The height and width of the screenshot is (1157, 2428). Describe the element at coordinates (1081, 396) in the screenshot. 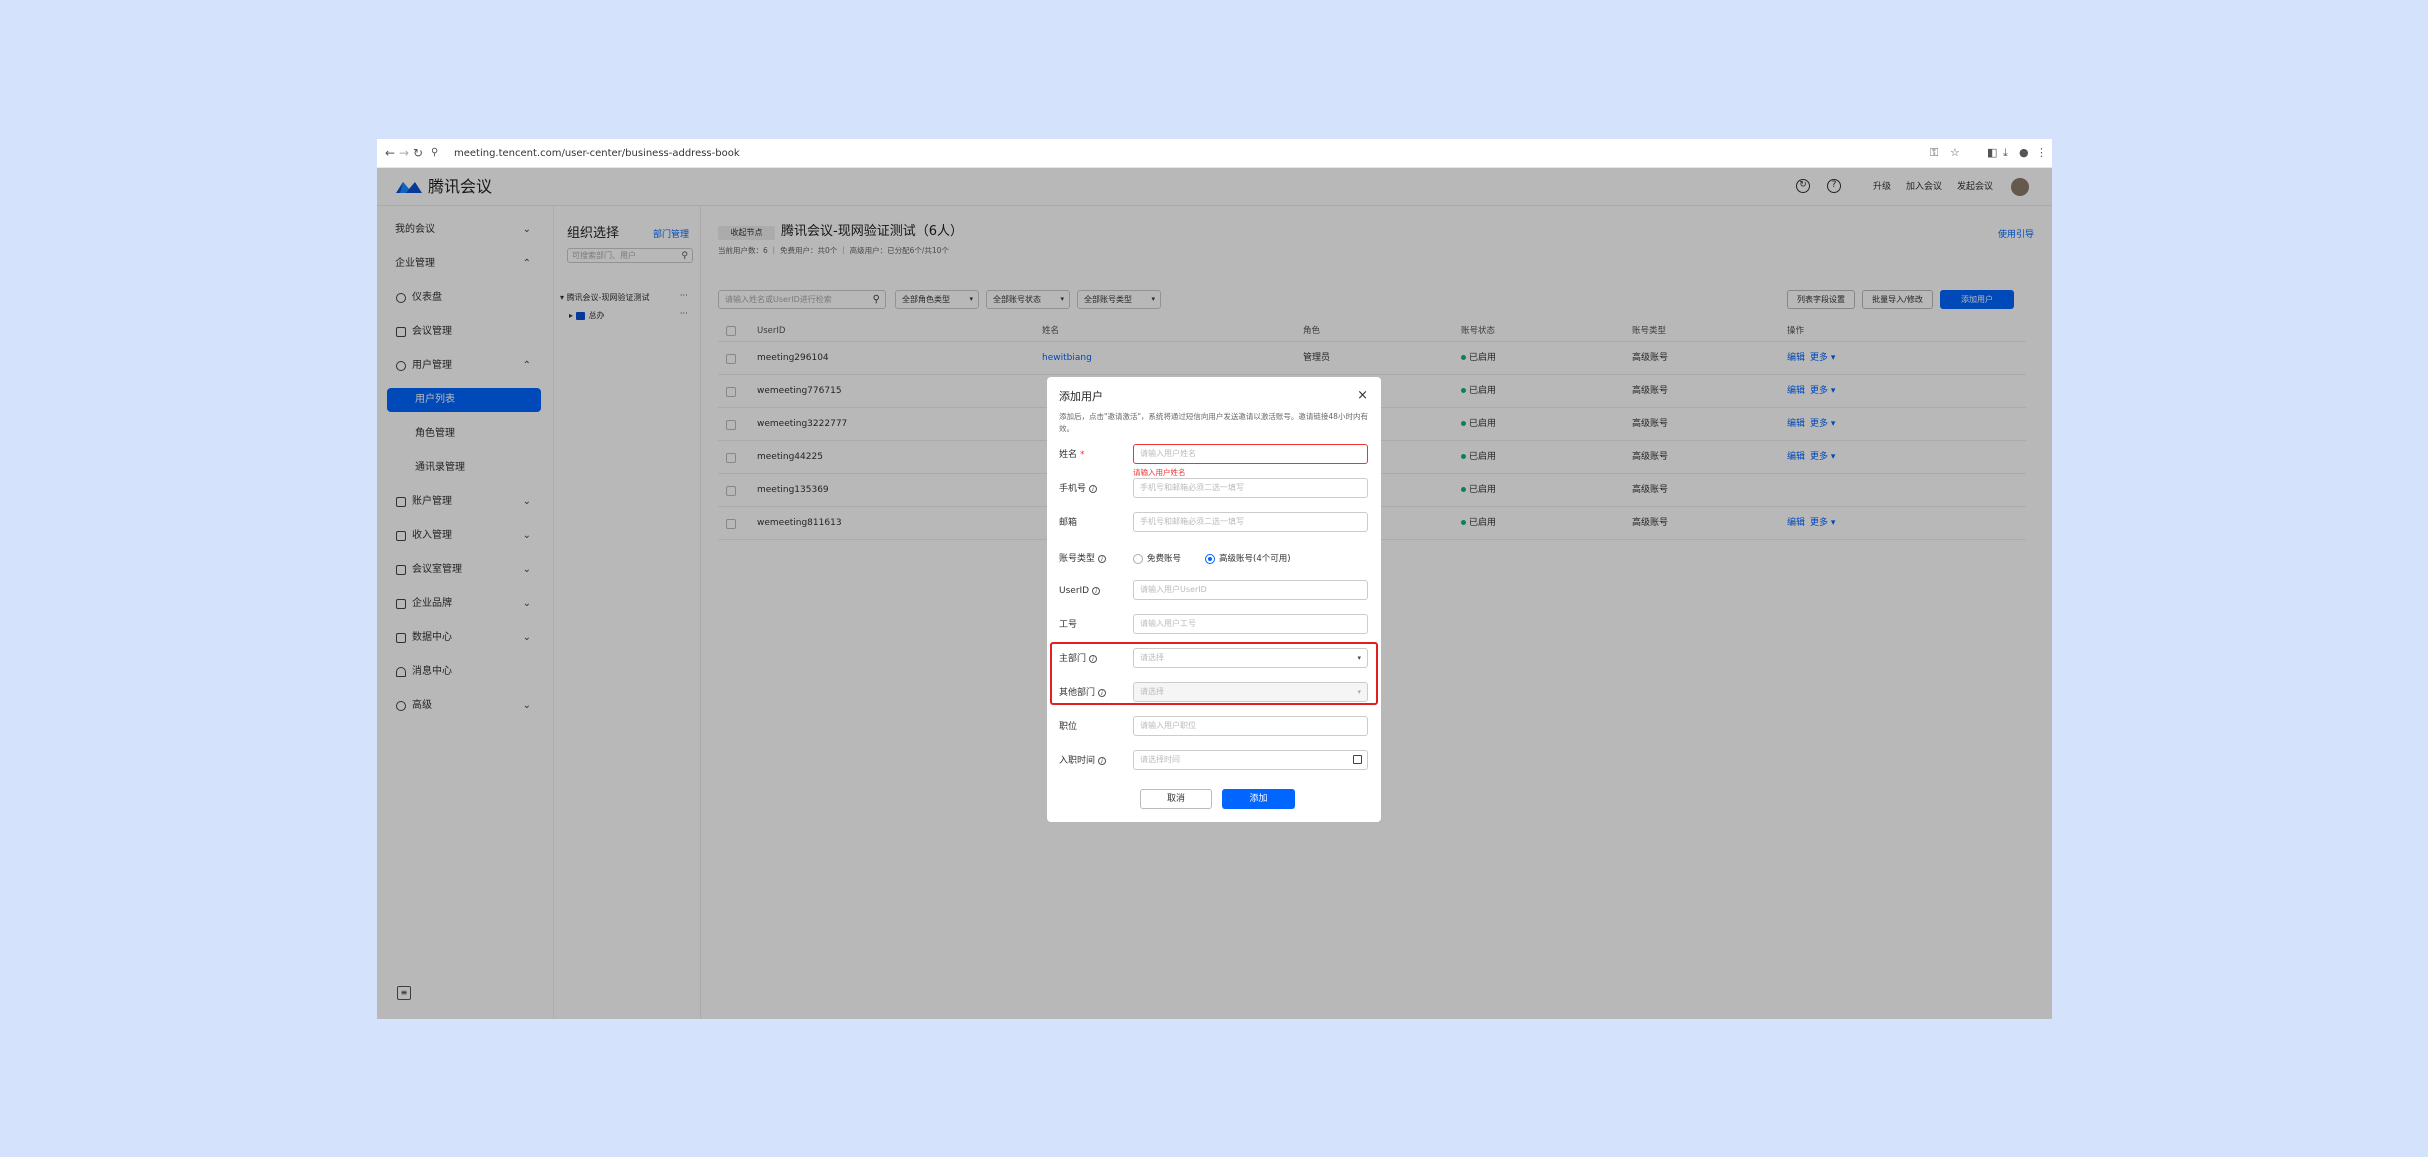

I see `dialog-title: 添加用户` at that location.